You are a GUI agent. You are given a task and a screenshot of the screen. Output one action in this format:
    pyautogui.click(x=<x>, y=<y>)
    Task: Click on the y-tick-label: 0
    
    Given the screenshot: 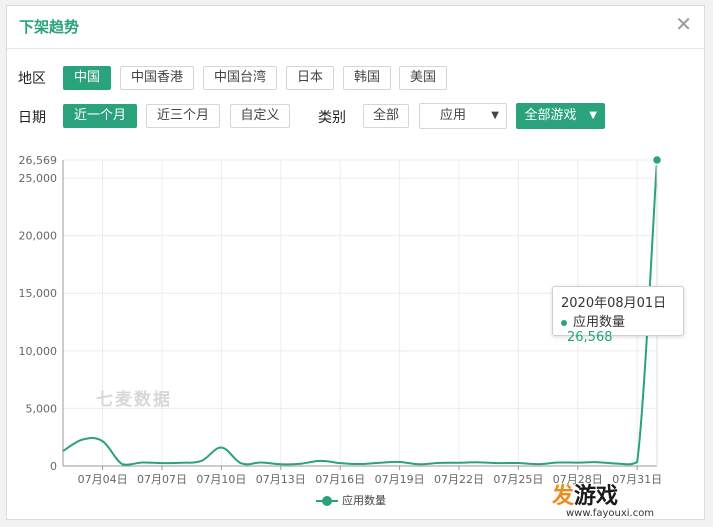 What is the action you would take?
    pyautogui.click(x=53, y=466)
    